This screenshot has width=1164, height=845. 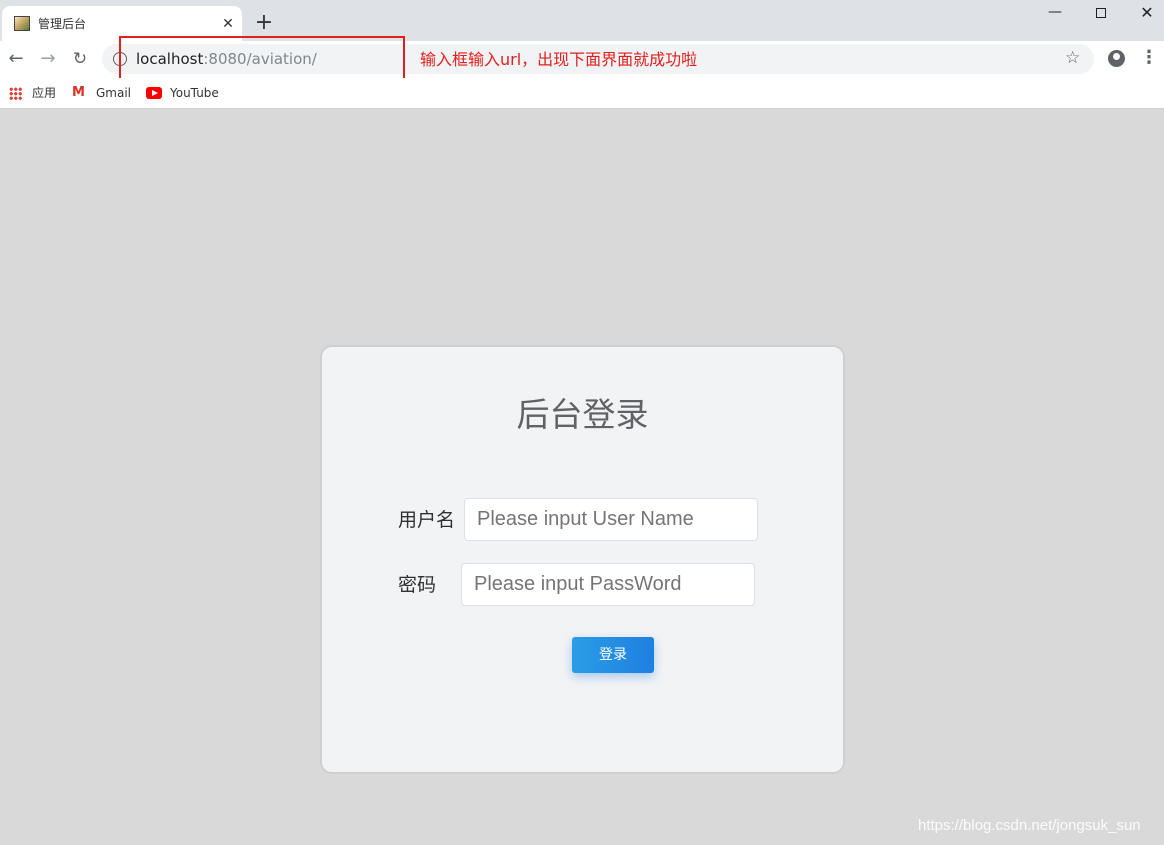 I want to click on close-window-icon: ✕, so click(x=1147, y=14).